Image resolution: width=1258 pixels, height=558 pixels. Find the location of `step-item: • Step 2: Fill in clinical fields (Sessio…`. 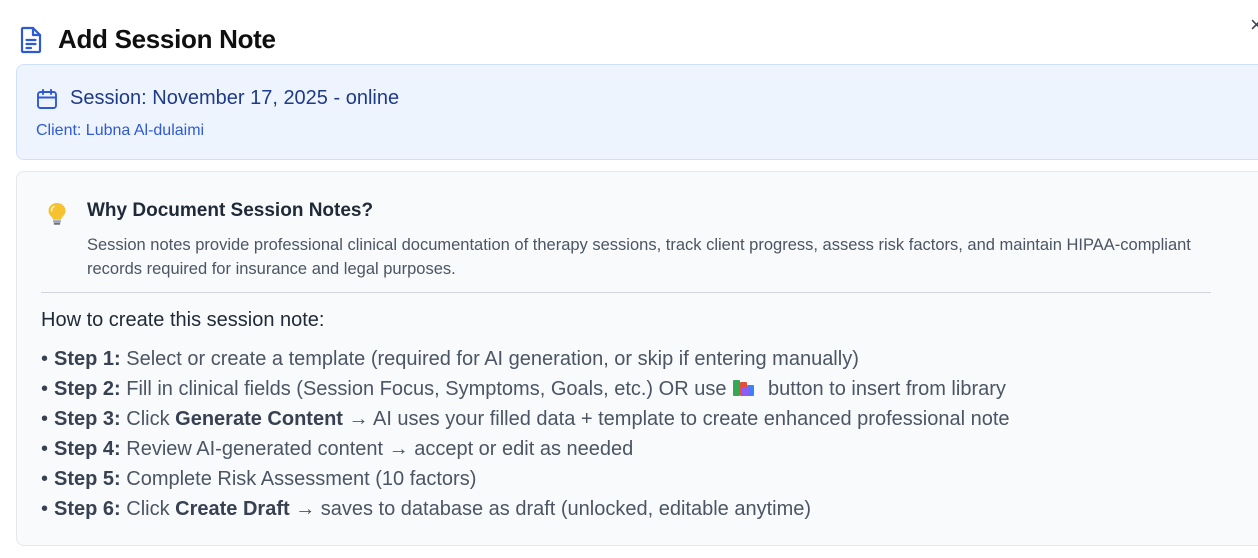

step-item: • Step 2: Fill in clinical fields (Sessio… is located at coordinates (525, 389).